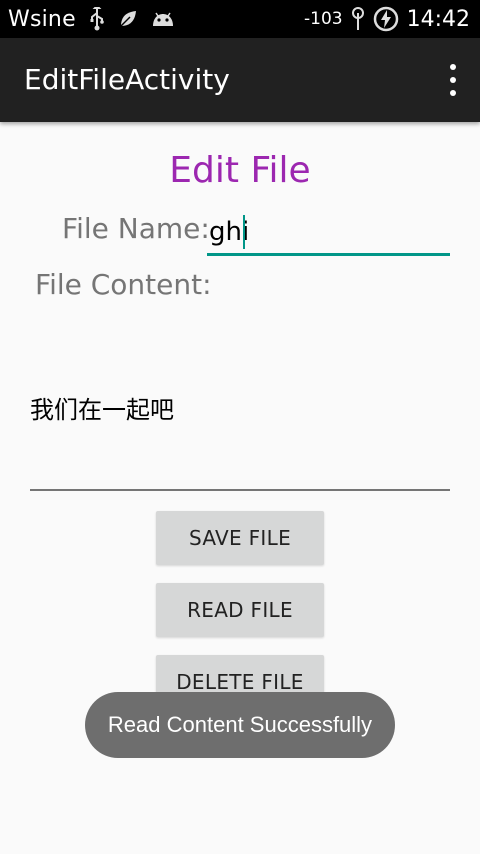  I want to click on read-file-button: READ FILE, so click(240, 610).